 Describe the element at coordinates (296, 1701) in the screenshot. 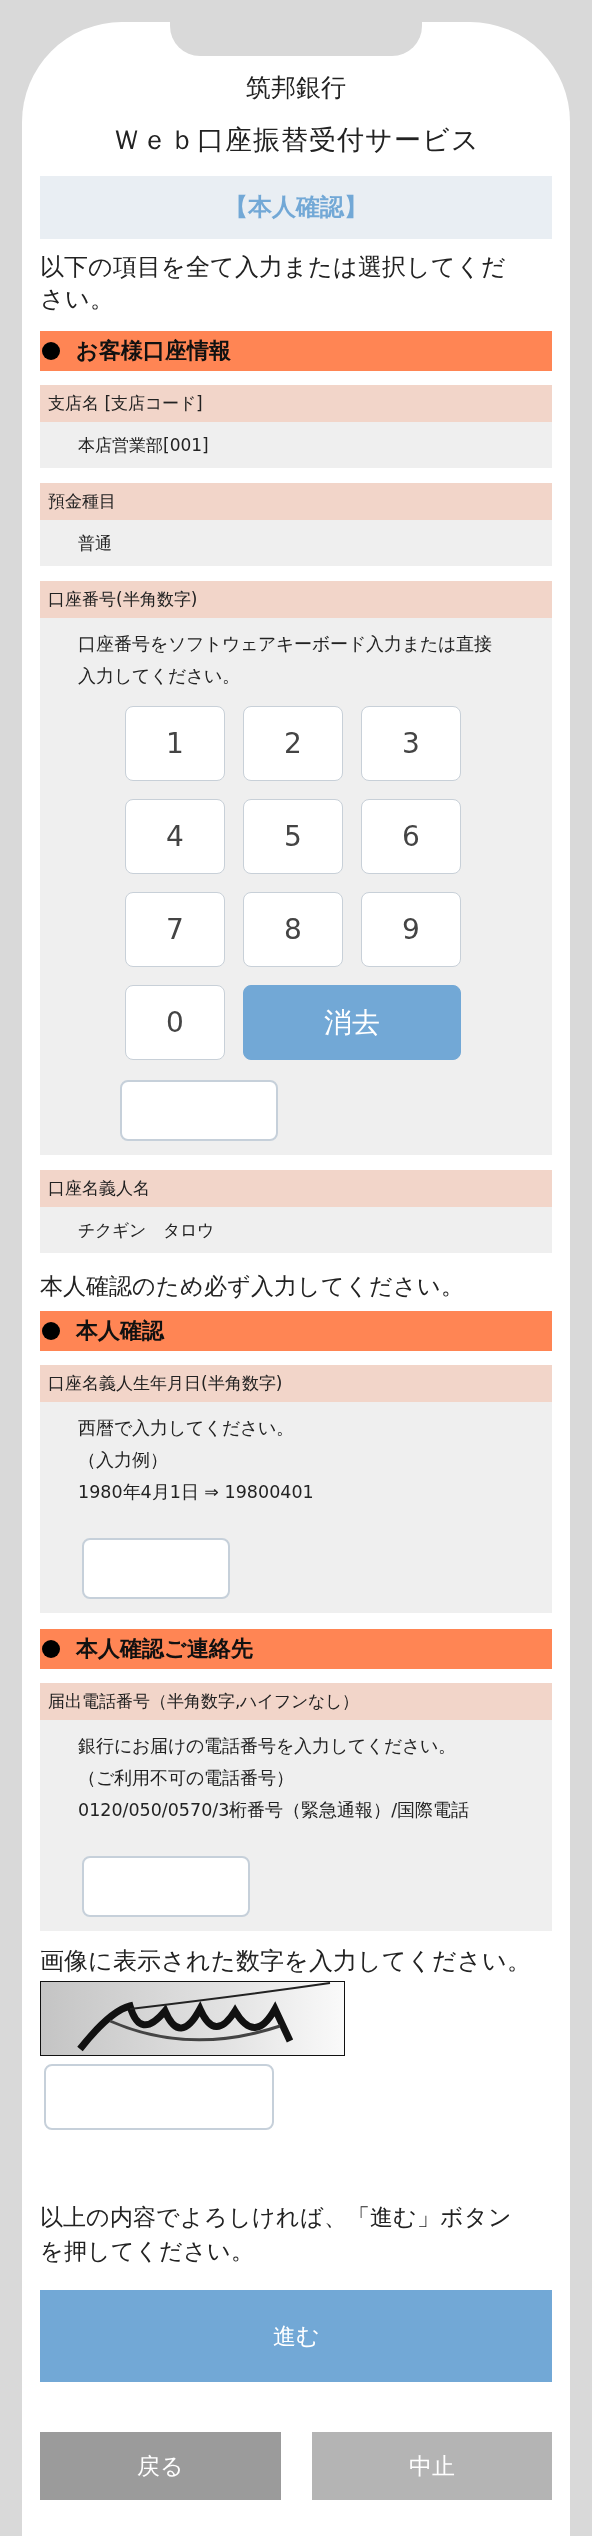

I see `field-label: 届出電話番号（半角数字,ハイフンなし）` at that location.